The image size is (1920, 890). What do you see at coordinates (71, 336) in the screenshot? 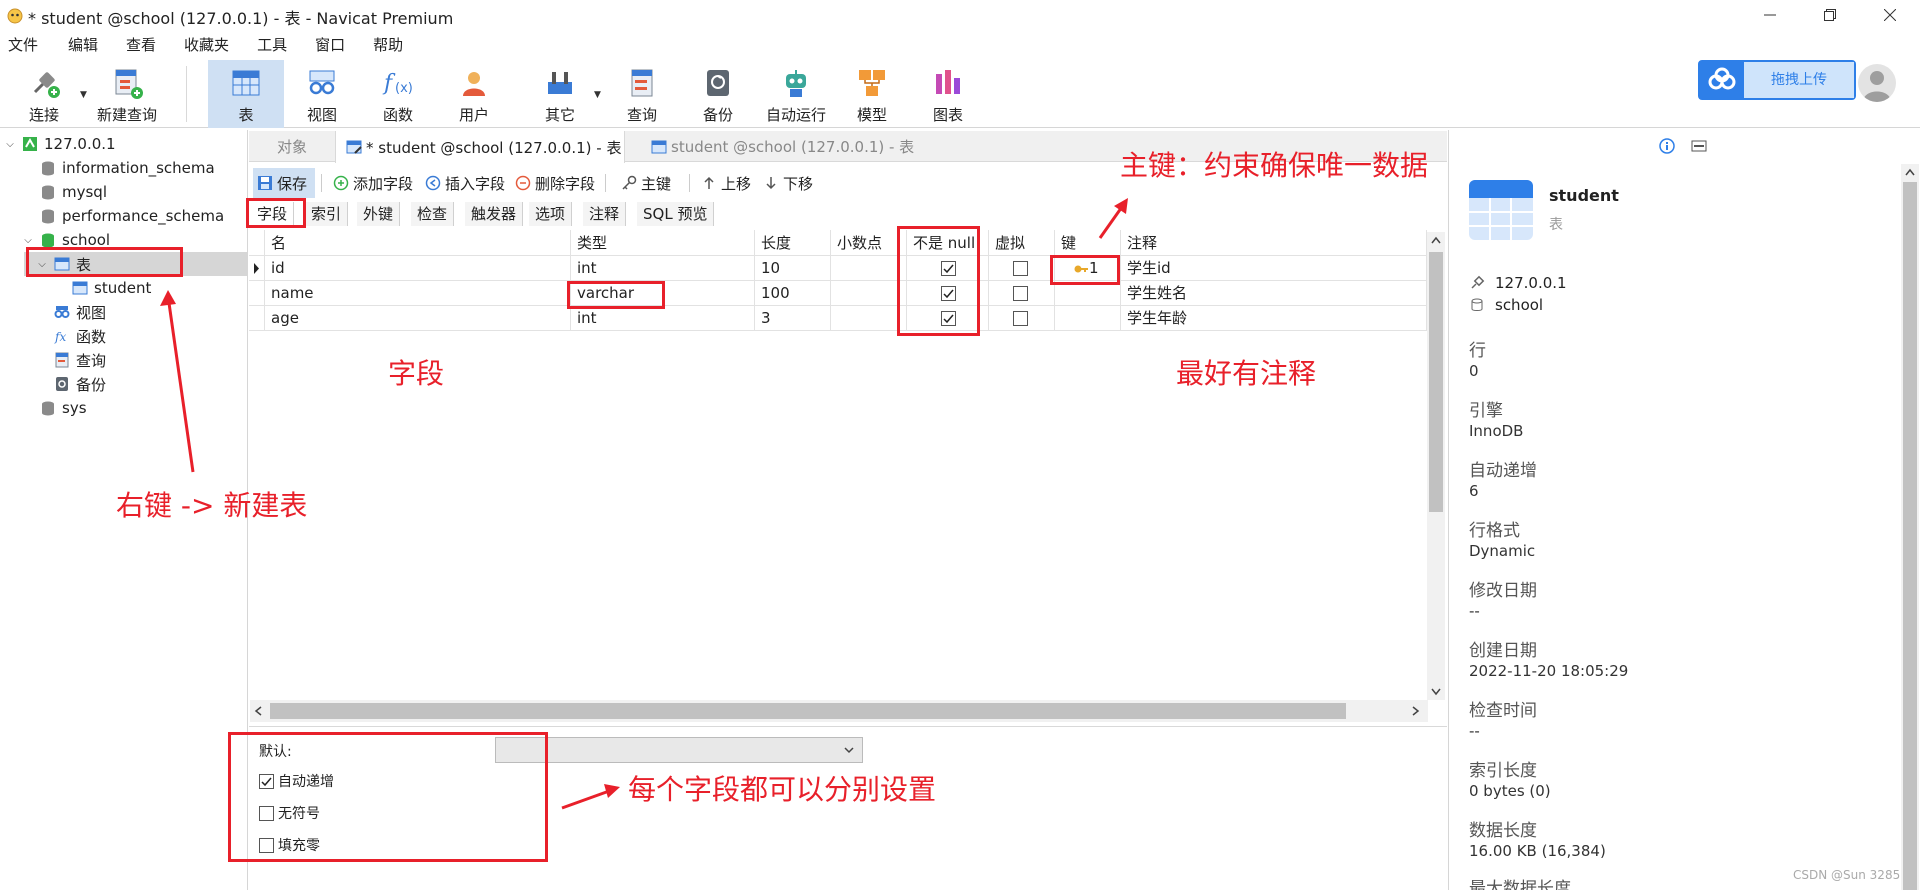
I see `tree-folder-functions: fx 函数` at bounding box center [71, 336].